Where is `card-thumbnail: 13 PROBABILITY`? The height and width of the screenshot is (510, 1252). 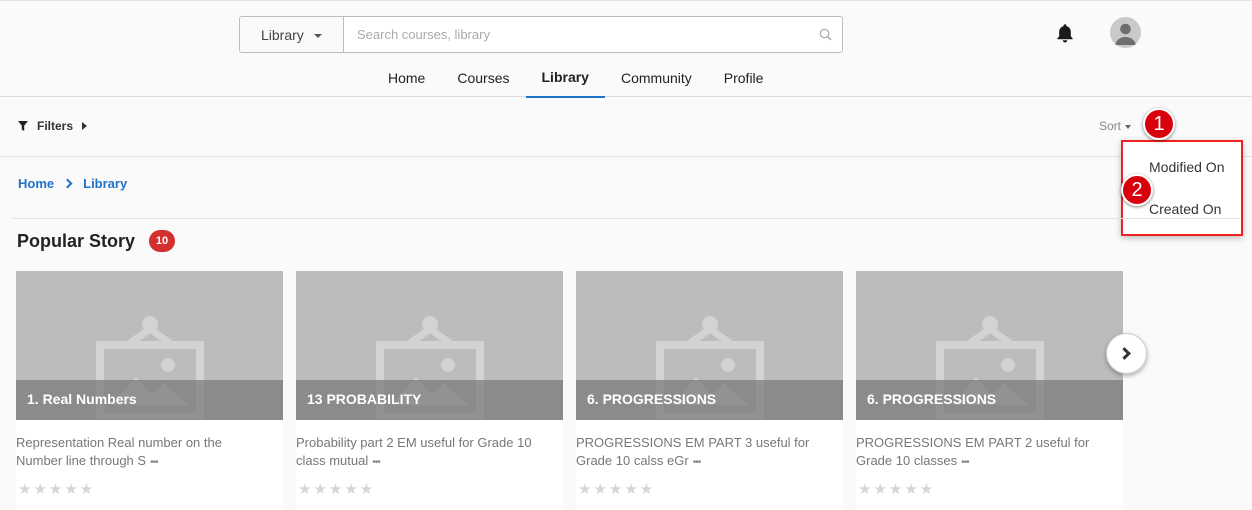
card-thumbnail: 13 PROBABILITY is located at coordinates (429, 345).